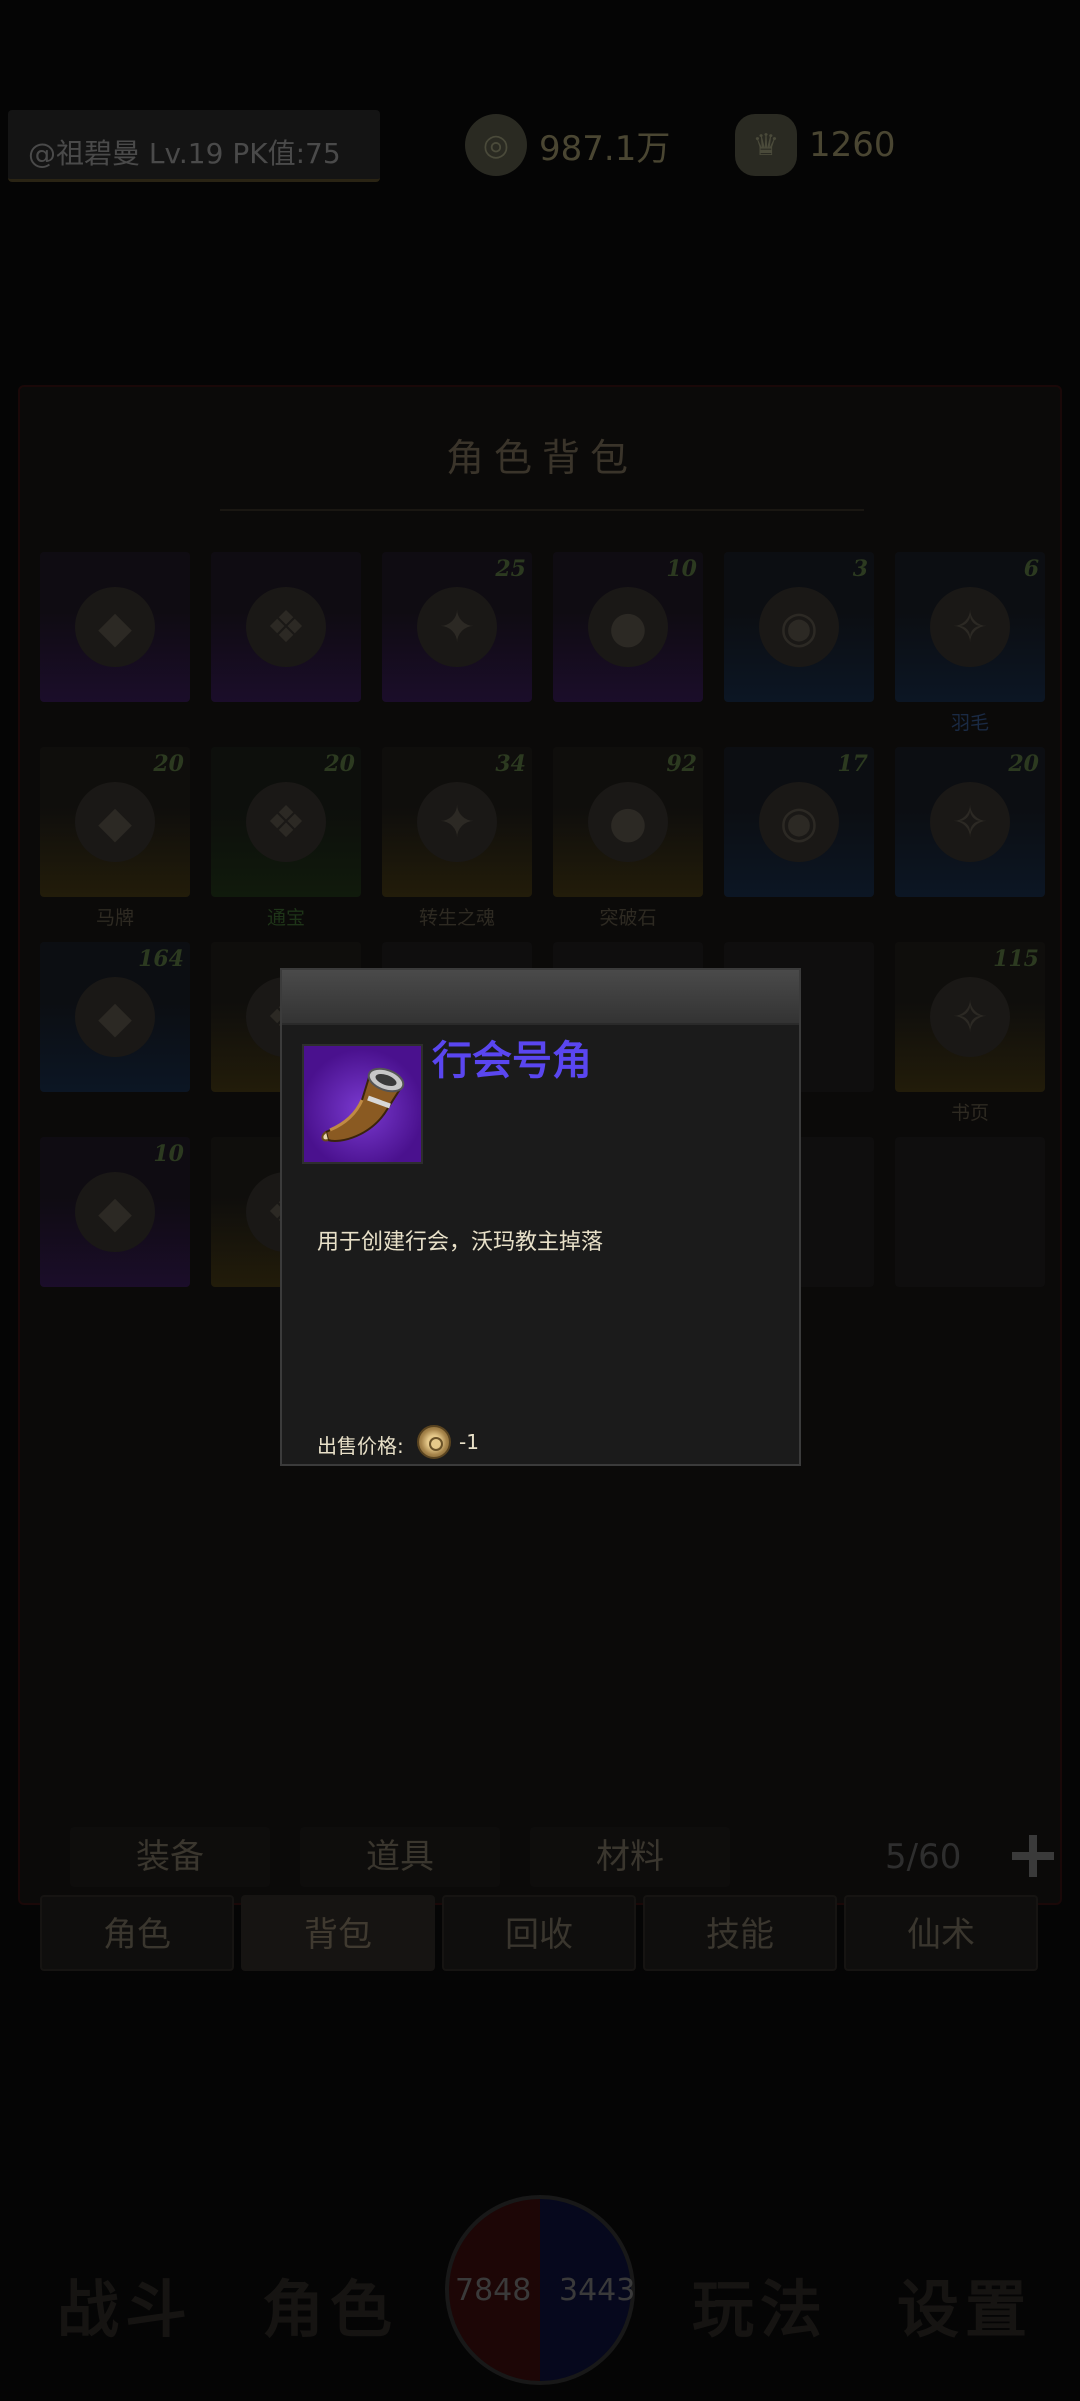 This screenshot has width=1080, height=2401. I want to click on item-count: 34, so click(510, 764).